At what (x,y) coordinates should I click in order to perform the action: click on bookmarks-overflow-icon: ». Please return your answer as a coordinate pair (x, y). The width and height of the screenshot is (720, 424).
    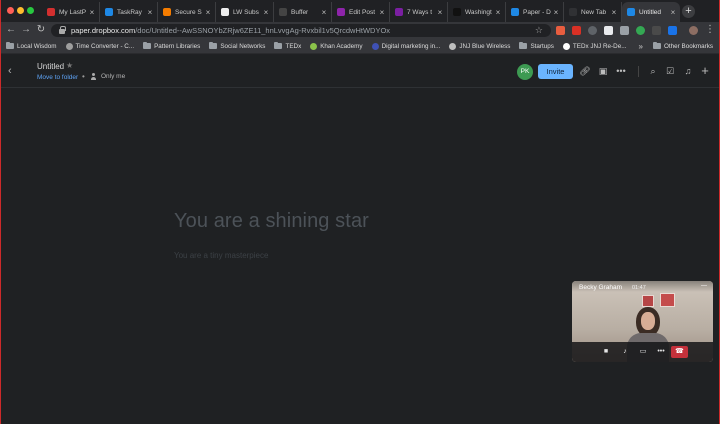
    Looking at the image, I should click on (641, 46).